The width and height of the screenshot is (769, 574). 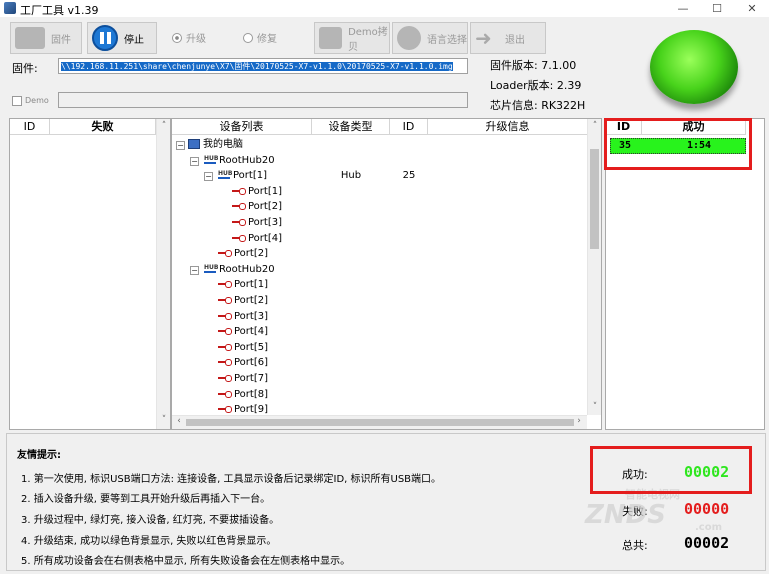 I want to click on tree-node-label: Port[1], so click(x=243, y=285).